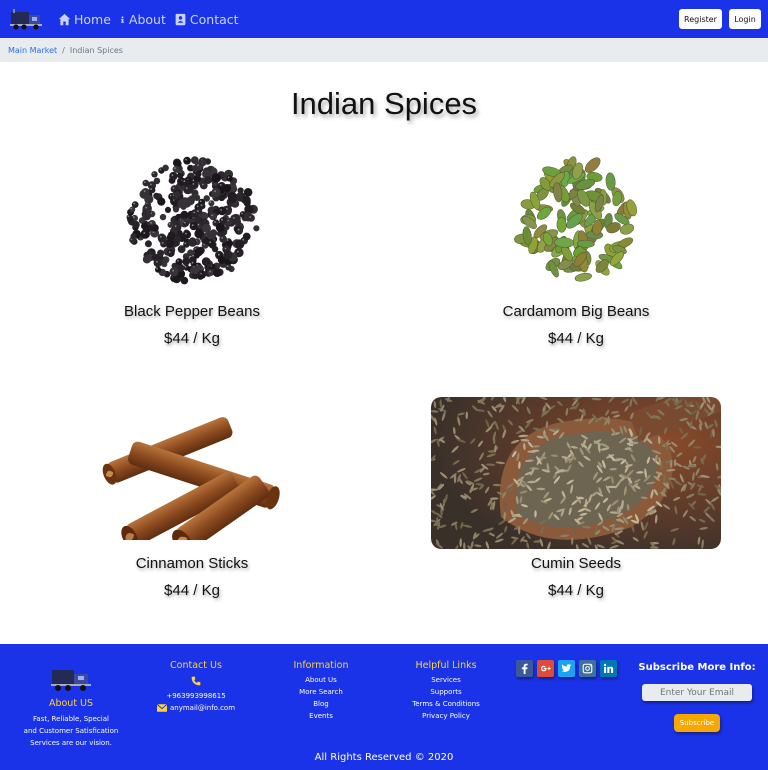 Image resolution: width=768 pixels, height=770 pixels. I want to click on facebook-button, so click(524, 668).